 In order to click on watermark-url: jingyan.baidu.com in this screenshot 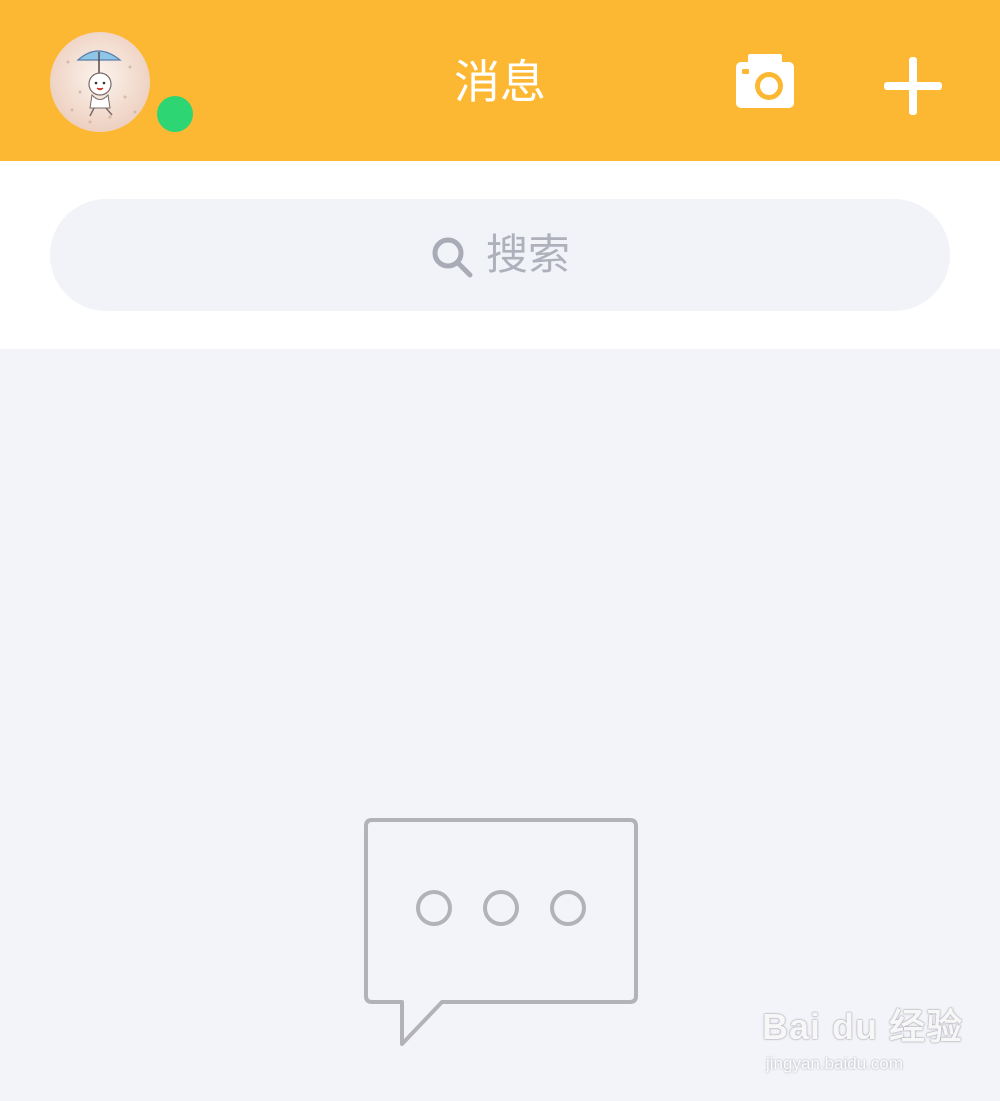, I will do `click(835, 1063)`.